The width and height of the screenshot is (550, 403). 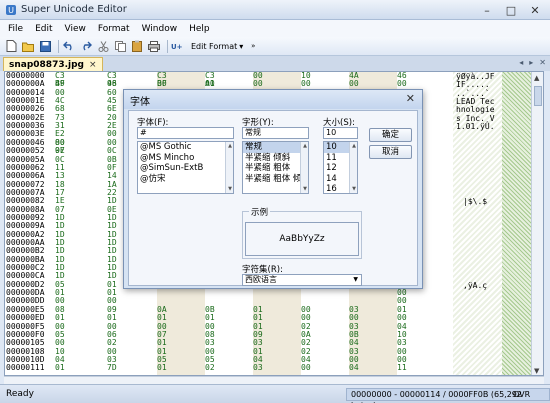 What do you see at coordinates (260, 212) in the screenshot?
I see `sample-label: 示例` at bounding box center [260, 212].